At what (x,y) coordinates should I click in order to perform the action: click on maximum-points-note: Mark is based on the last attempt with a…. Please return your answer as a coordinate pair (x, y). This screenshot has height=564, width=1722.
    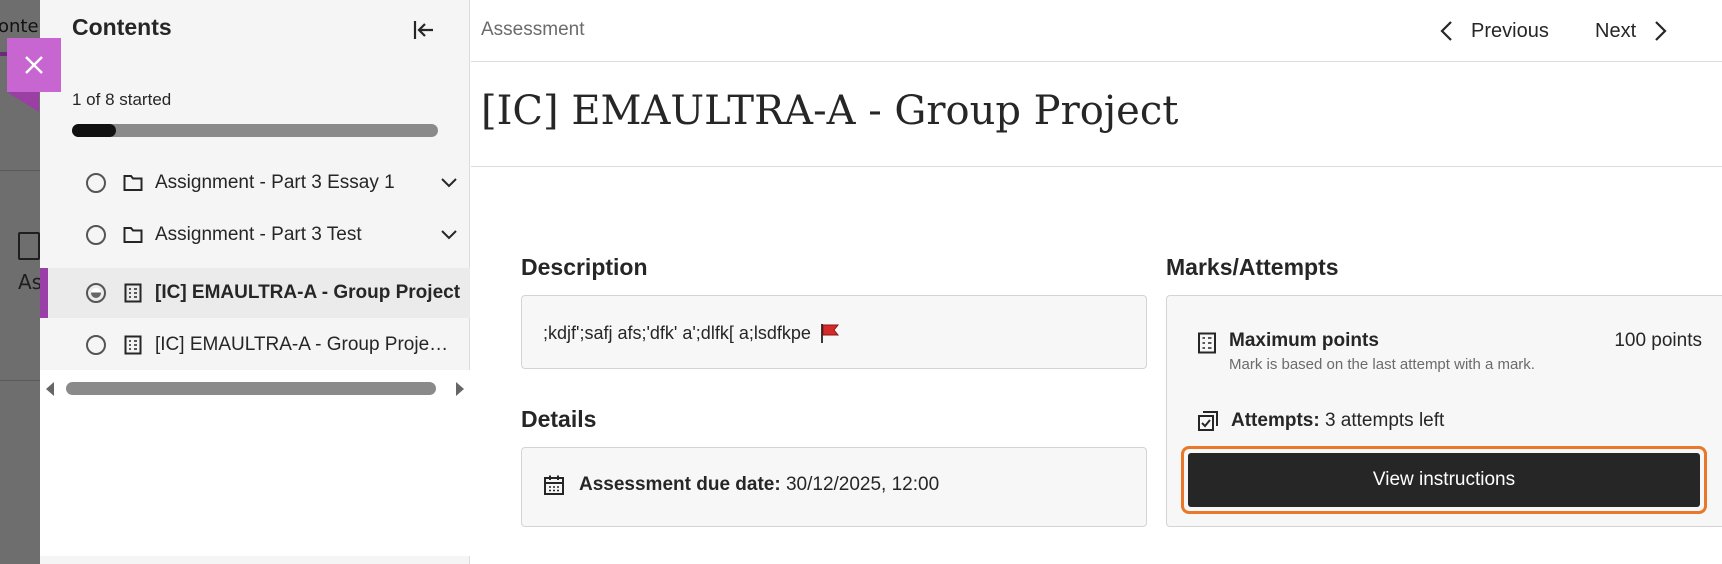
    Looking at the image, I should click on (1382, 364).